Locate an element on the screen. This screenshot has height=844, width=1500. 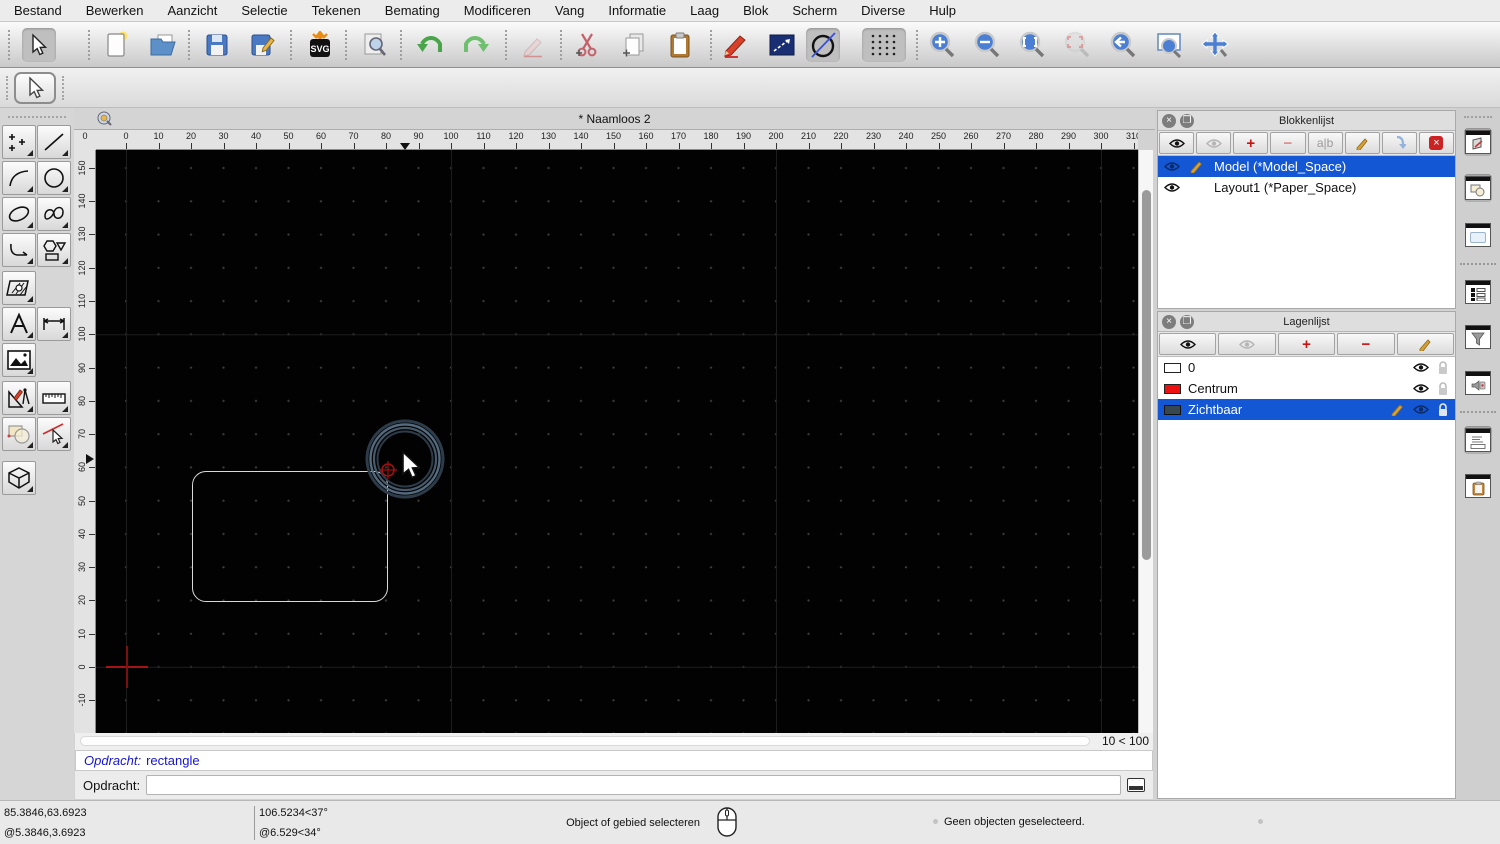
zoom-out-button is located at coordinates (987, 45).